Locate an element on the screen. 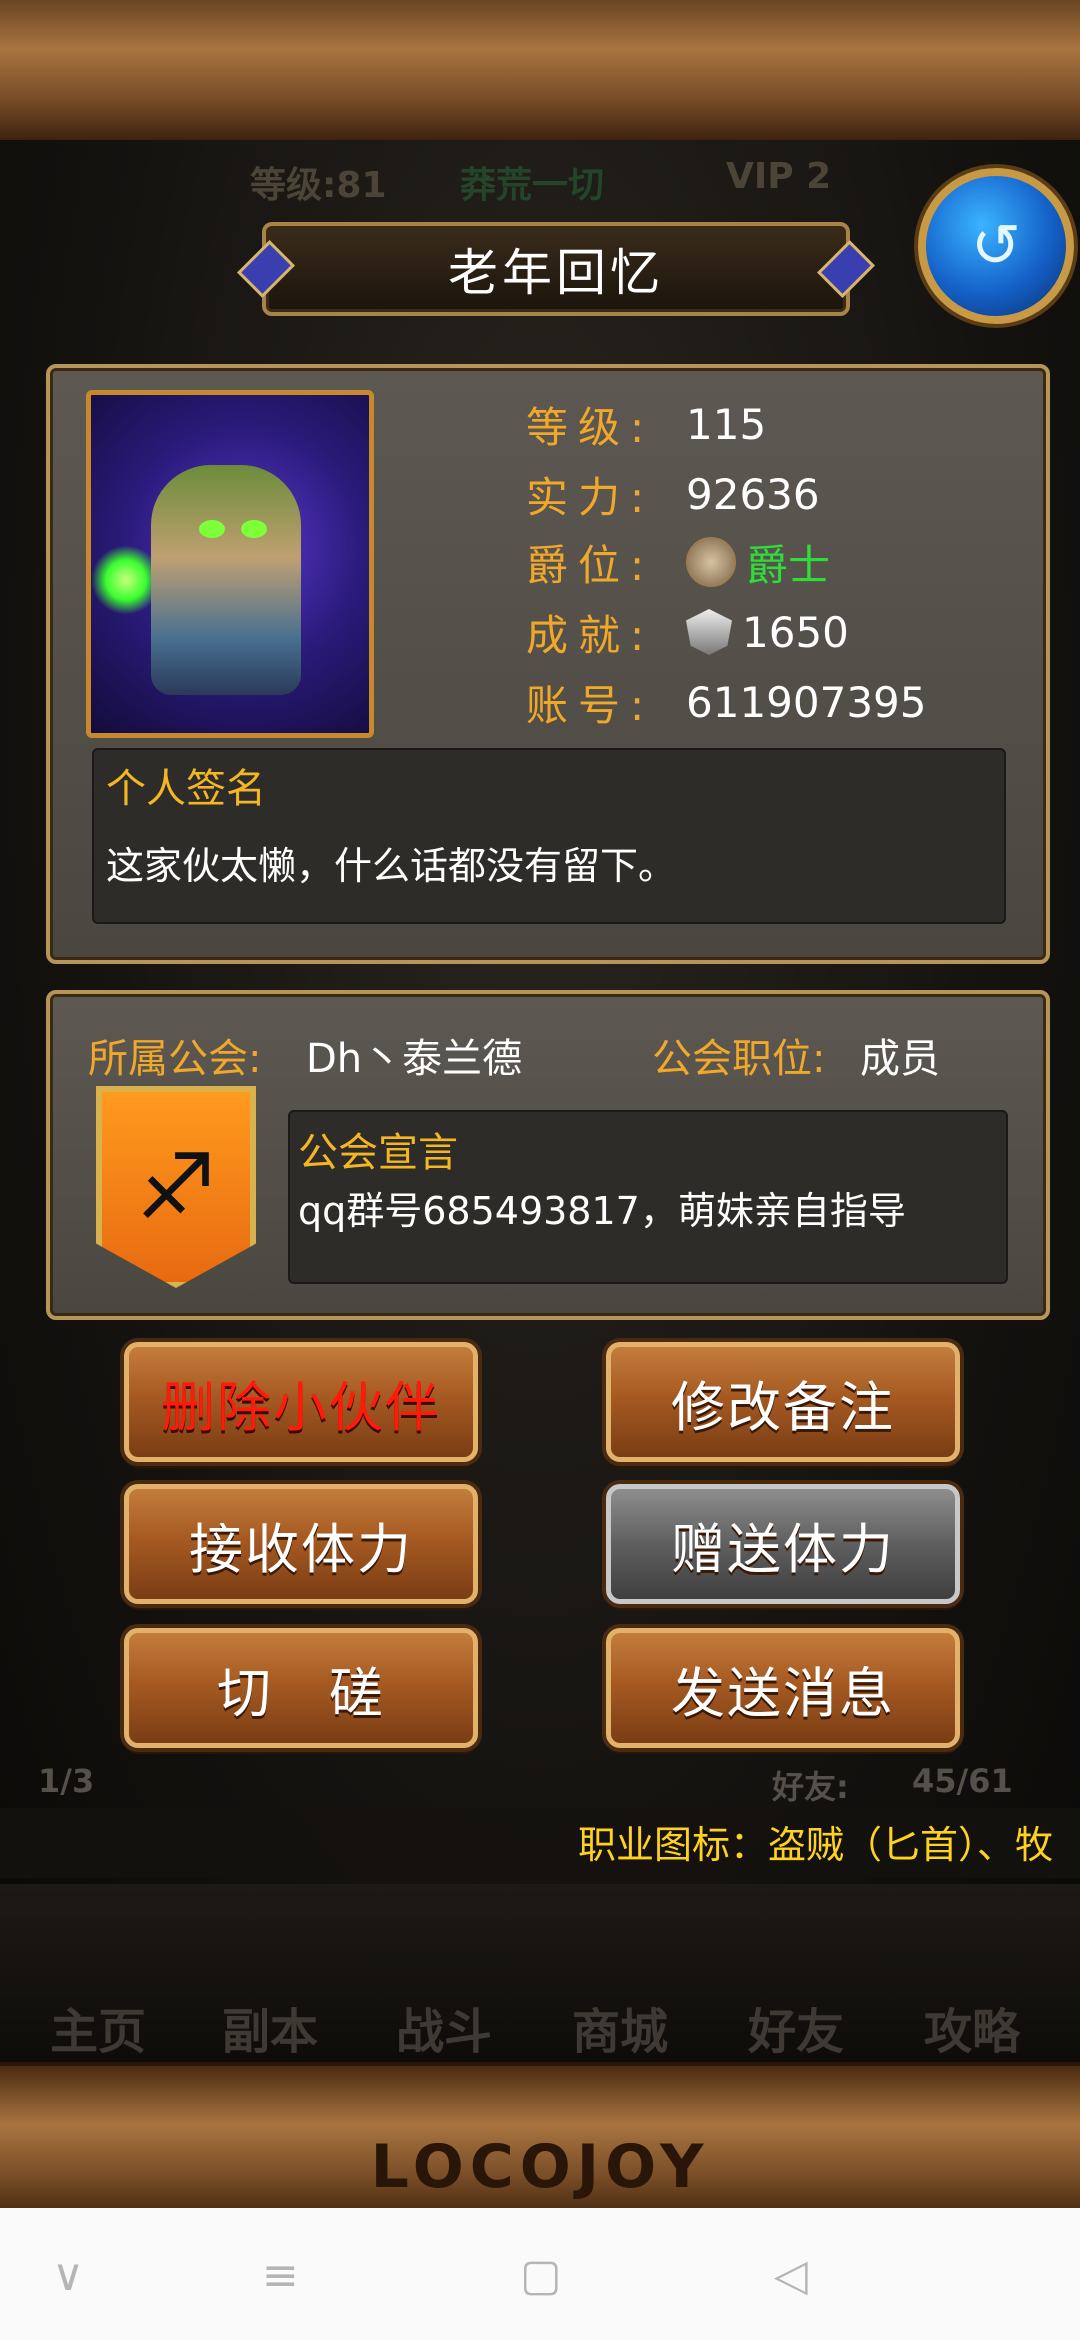  guild-position-label: 公会职位: is located at coordinates (739, 1059).